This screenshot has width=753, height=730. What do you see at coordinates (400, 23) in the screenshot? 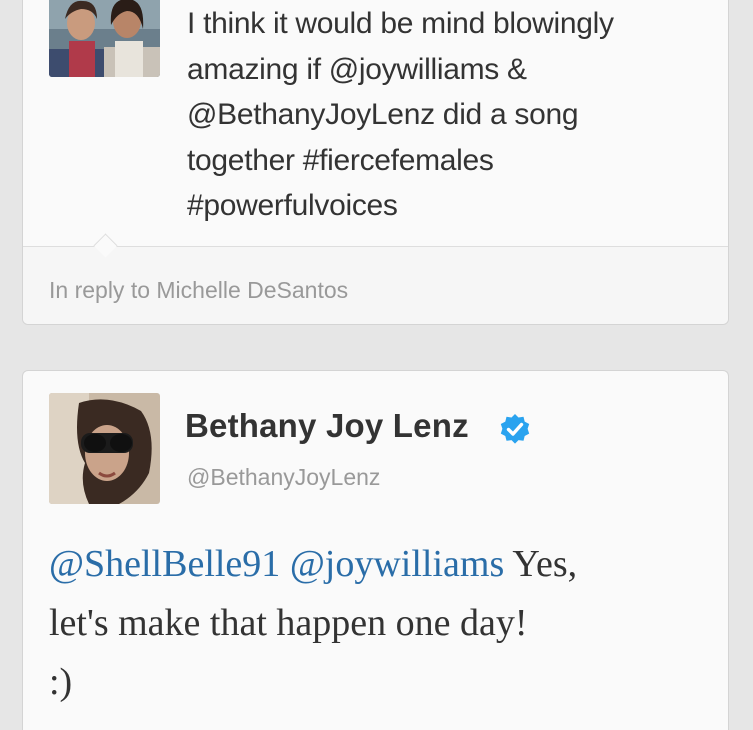
I see `tweet-text-line: I think it would be mind blowingly` at bounding box center [400, 23].